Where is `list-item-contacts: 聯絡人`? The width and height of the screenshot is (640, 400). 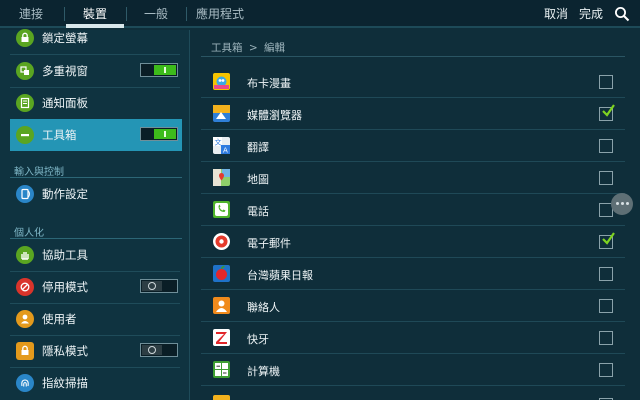 list-item-contacts: 聯絡人 is located at coordinates (413, 306).